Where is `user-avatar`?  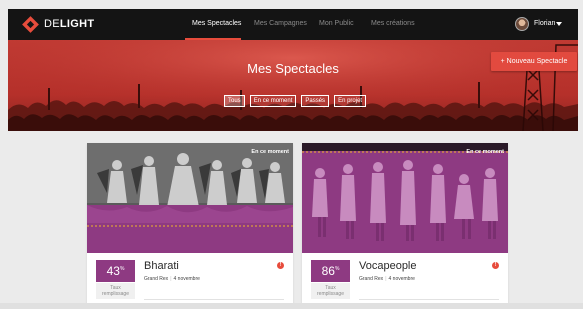
user-avatar is located at coordinates (522, 24).